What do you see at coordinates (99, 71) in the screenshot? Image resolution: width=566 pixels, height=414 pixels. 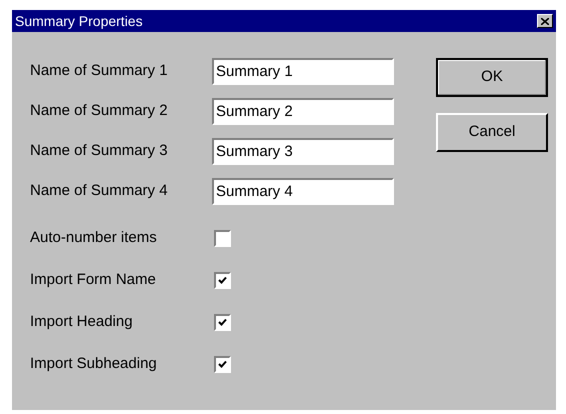 I see `field-label: Name of Summary 1` at bounding box center [99, 71].